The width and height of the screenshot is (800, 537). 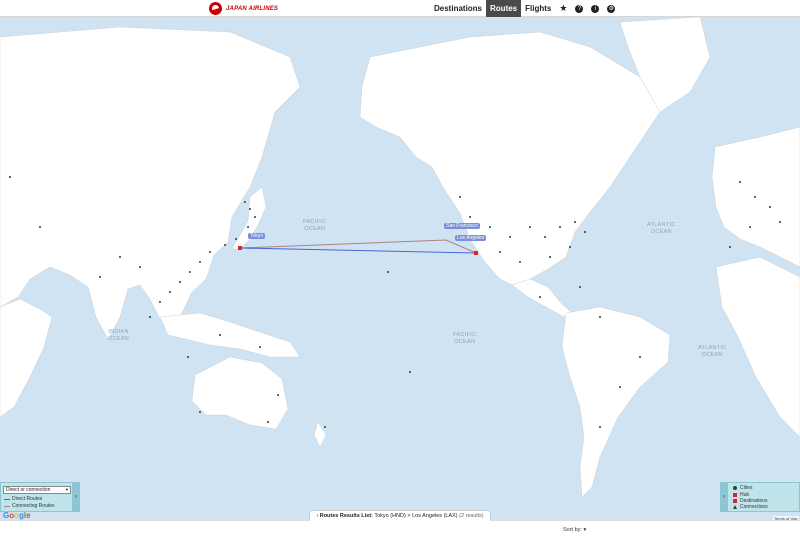 What do you see at coordinates (735, 488) in the screenshot?
I see `city-dot-icon` at bounding box center [735, 488].